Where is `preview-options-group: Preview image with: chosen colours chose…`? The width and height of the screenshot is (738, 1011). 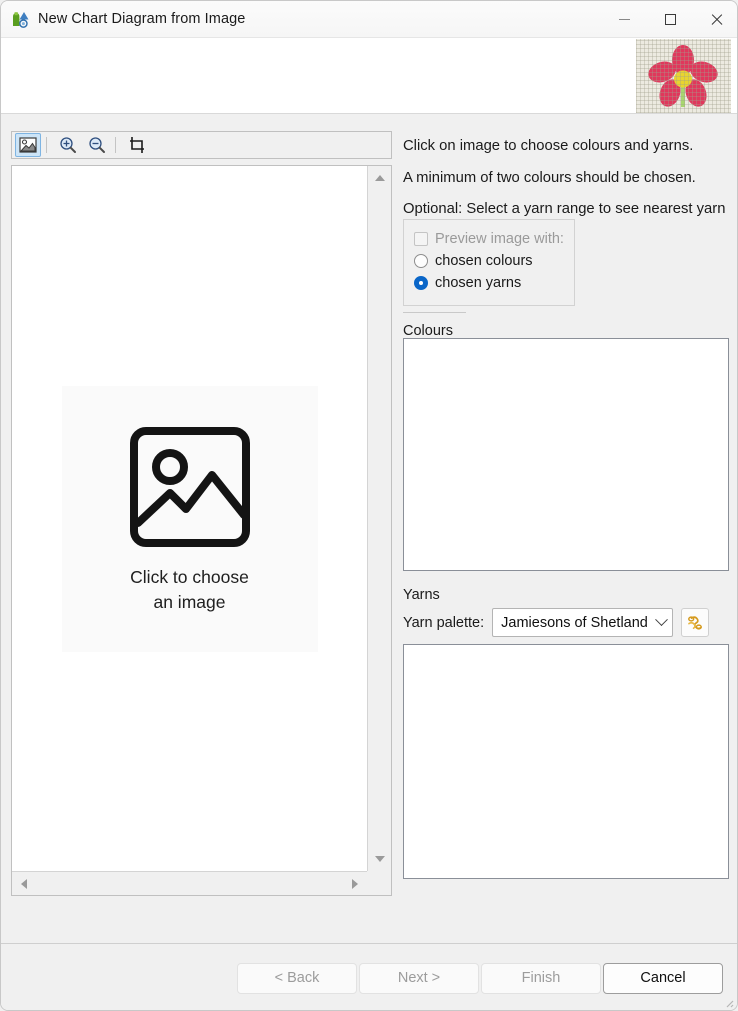
preview-options-group: Preview image with: chosen colours chose… is located at coordinates (489, 262).